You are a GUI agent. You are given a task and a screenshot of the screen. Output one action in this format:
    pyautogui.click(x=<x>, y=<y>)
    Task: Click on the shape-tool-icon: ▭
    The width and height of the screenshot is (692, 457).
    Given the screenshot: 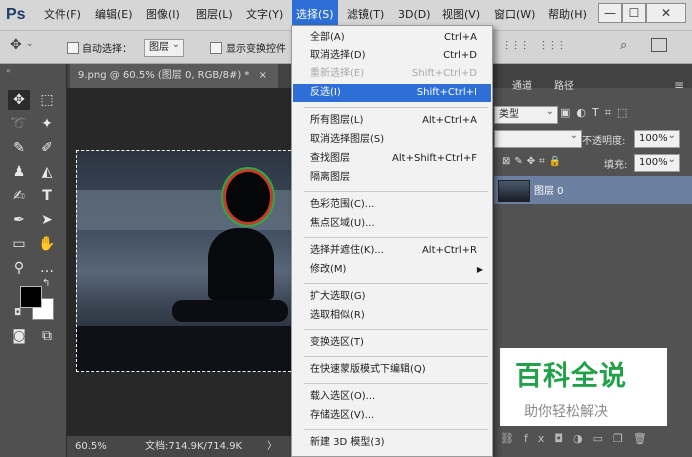 What is the action you would take?
    pyautogui.click(x=19, y=244)
    